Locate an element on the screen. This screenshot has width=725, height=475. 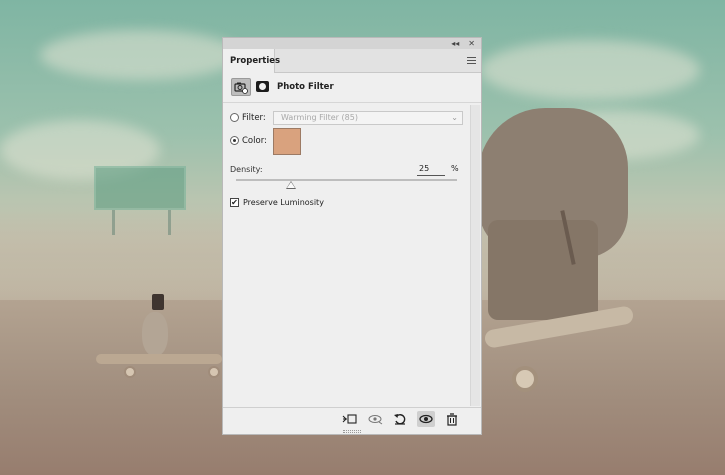
preserve-luminosity-checkbox: ✔ is located at coordinates (234, 202).